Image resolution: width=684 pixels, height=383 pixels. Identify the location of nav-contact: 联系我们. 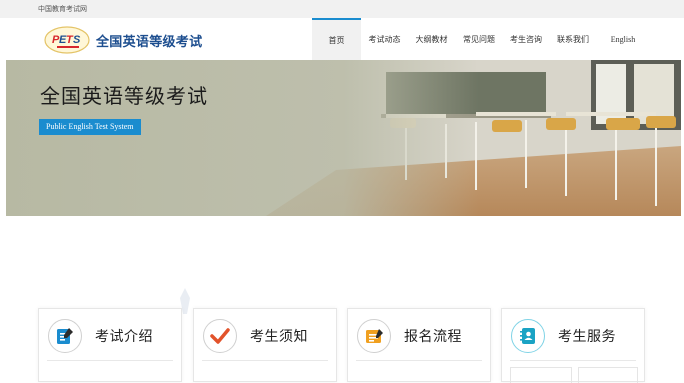
(573, 39).